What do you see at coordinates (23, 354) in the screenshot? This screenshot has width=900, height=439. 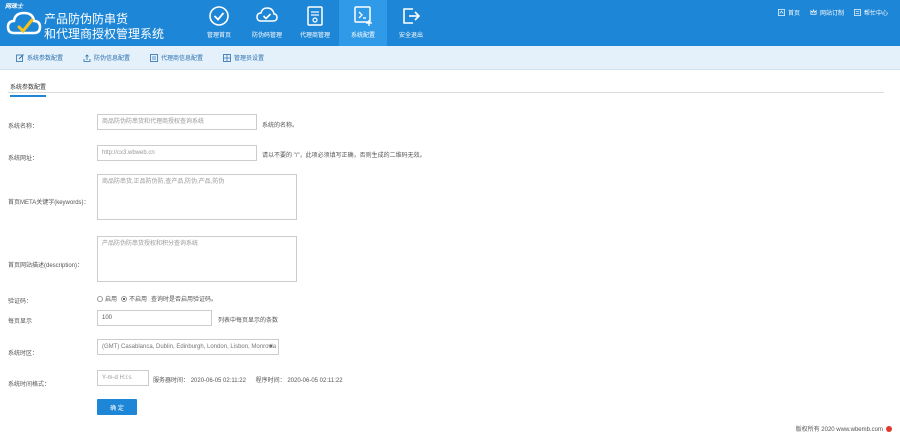 I see `timezone-label: 系统时区：` at bounding box center [23, 354].